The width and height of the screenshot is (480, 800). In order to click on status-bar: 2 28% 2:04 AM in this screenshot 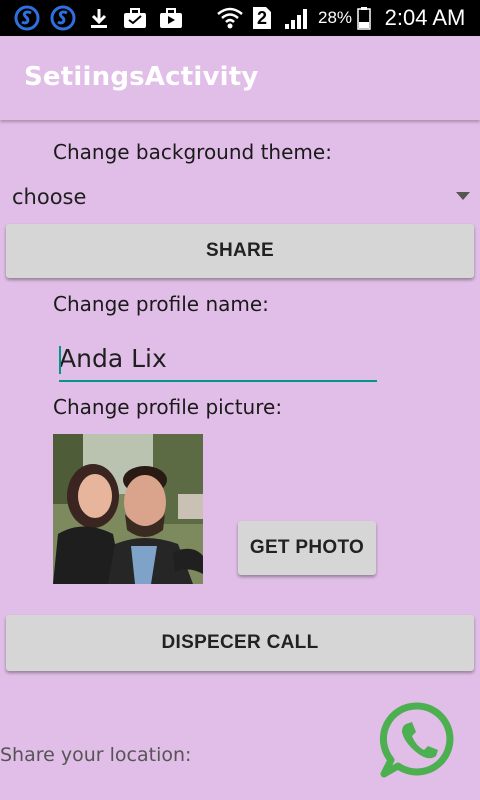, I will do `click(240, 18)`.